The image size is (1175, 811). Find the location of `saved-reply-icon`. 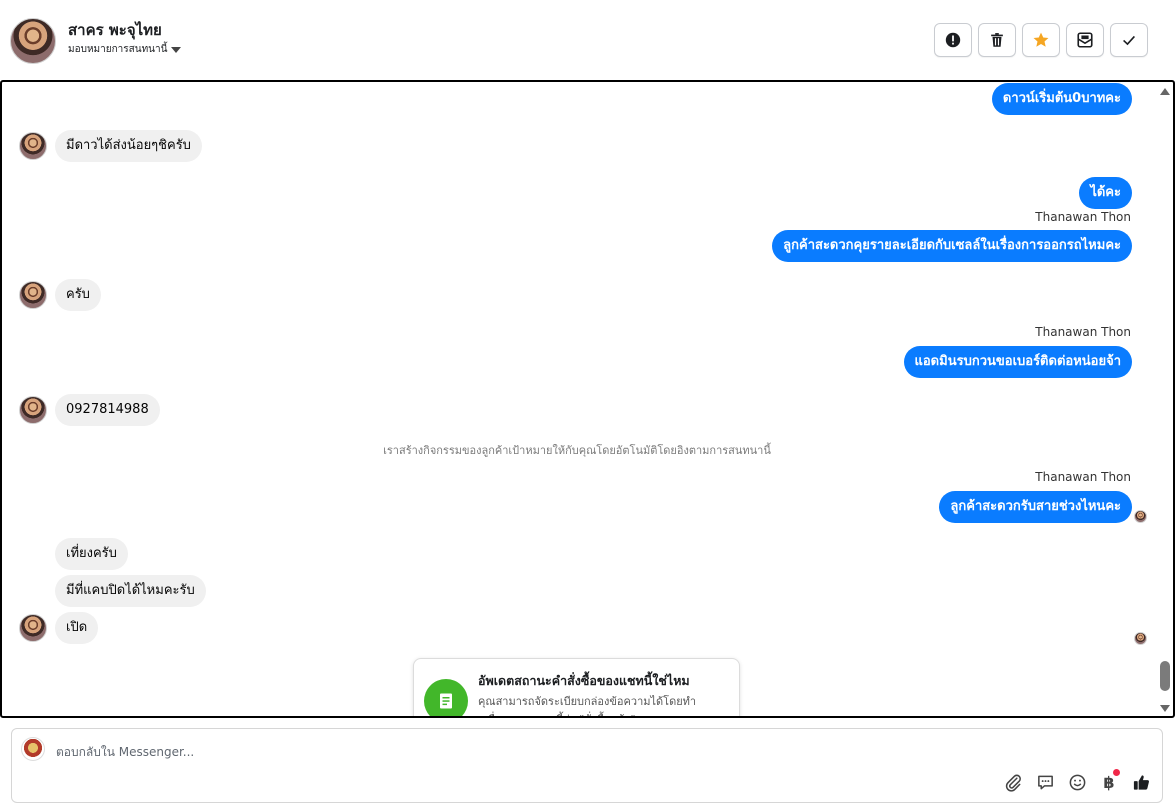

saved-reply-icon is located at coordinates (1045, 782).